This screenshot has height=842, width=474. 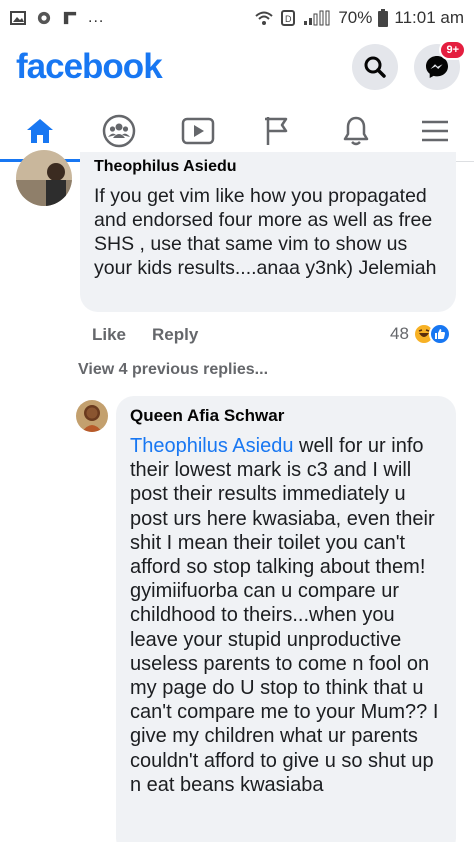 What do you see at coordinates (268, 167) in the screenshot?
I see `comment-author: Theophilus Asiedu` at bounding box center [268, 167].